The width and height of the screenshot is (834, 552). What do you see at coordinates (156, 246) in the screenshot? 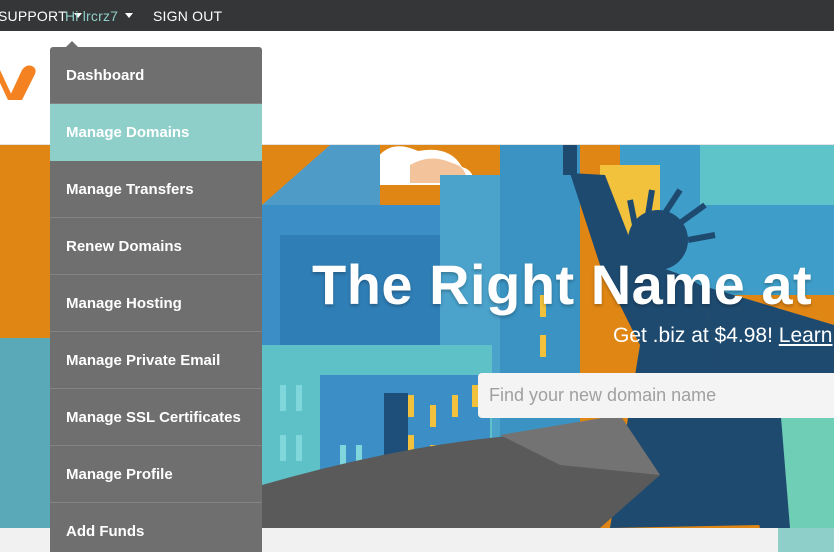
I see `menu-item-renew-domains: Renew Domains` at bounding box center [156, 246].